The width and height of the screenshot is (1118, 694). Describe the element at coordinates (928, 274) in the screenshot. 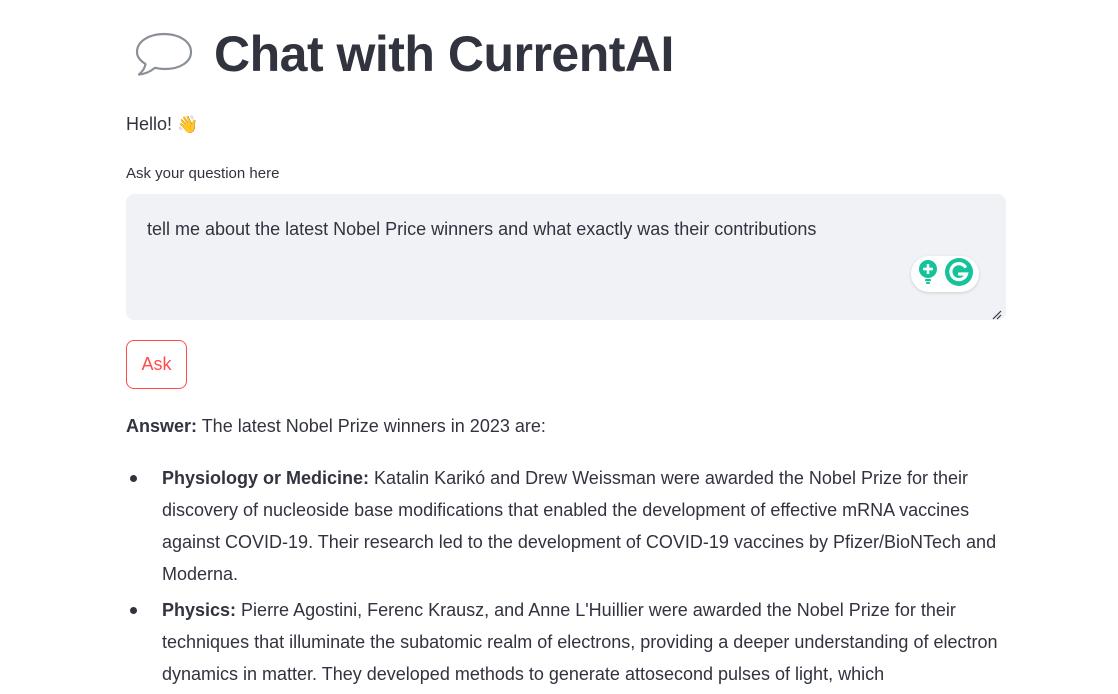

I see `lightbulb-icon` at that location.